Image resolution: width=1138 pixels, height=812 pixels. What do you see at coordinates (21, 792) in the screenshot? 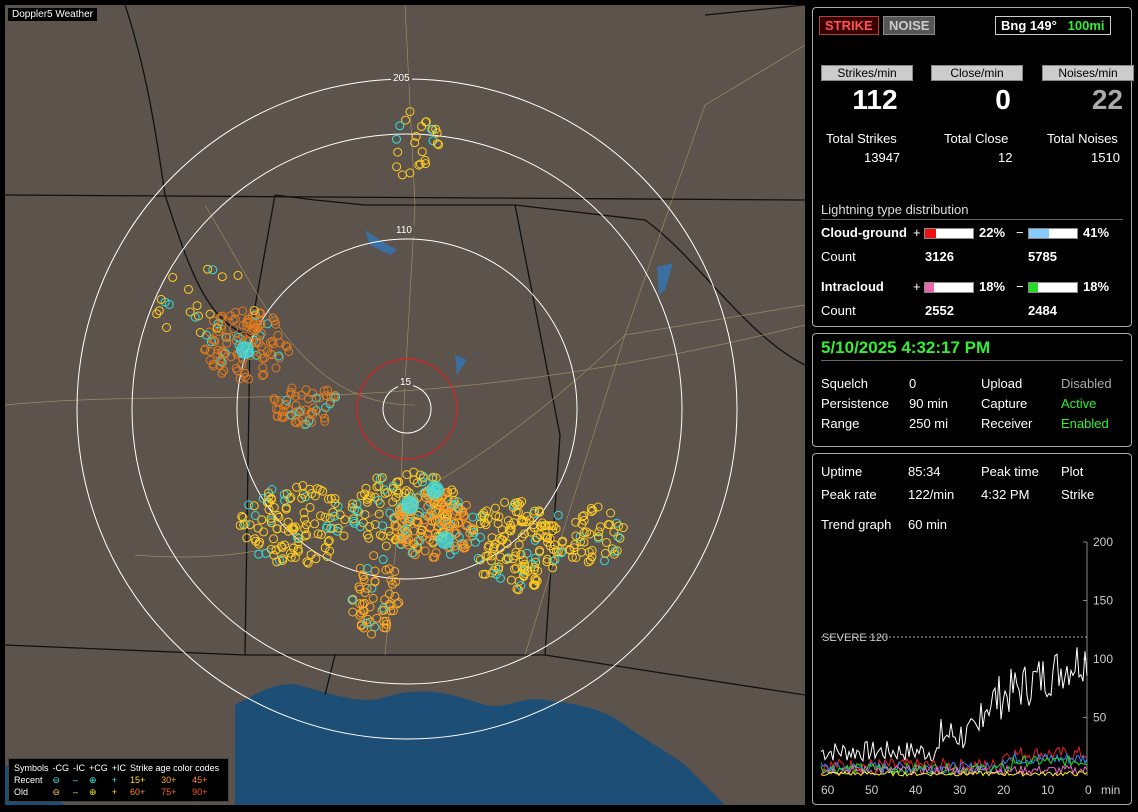
I see `legend-old-label: Old` at bounding box center [21, 792].